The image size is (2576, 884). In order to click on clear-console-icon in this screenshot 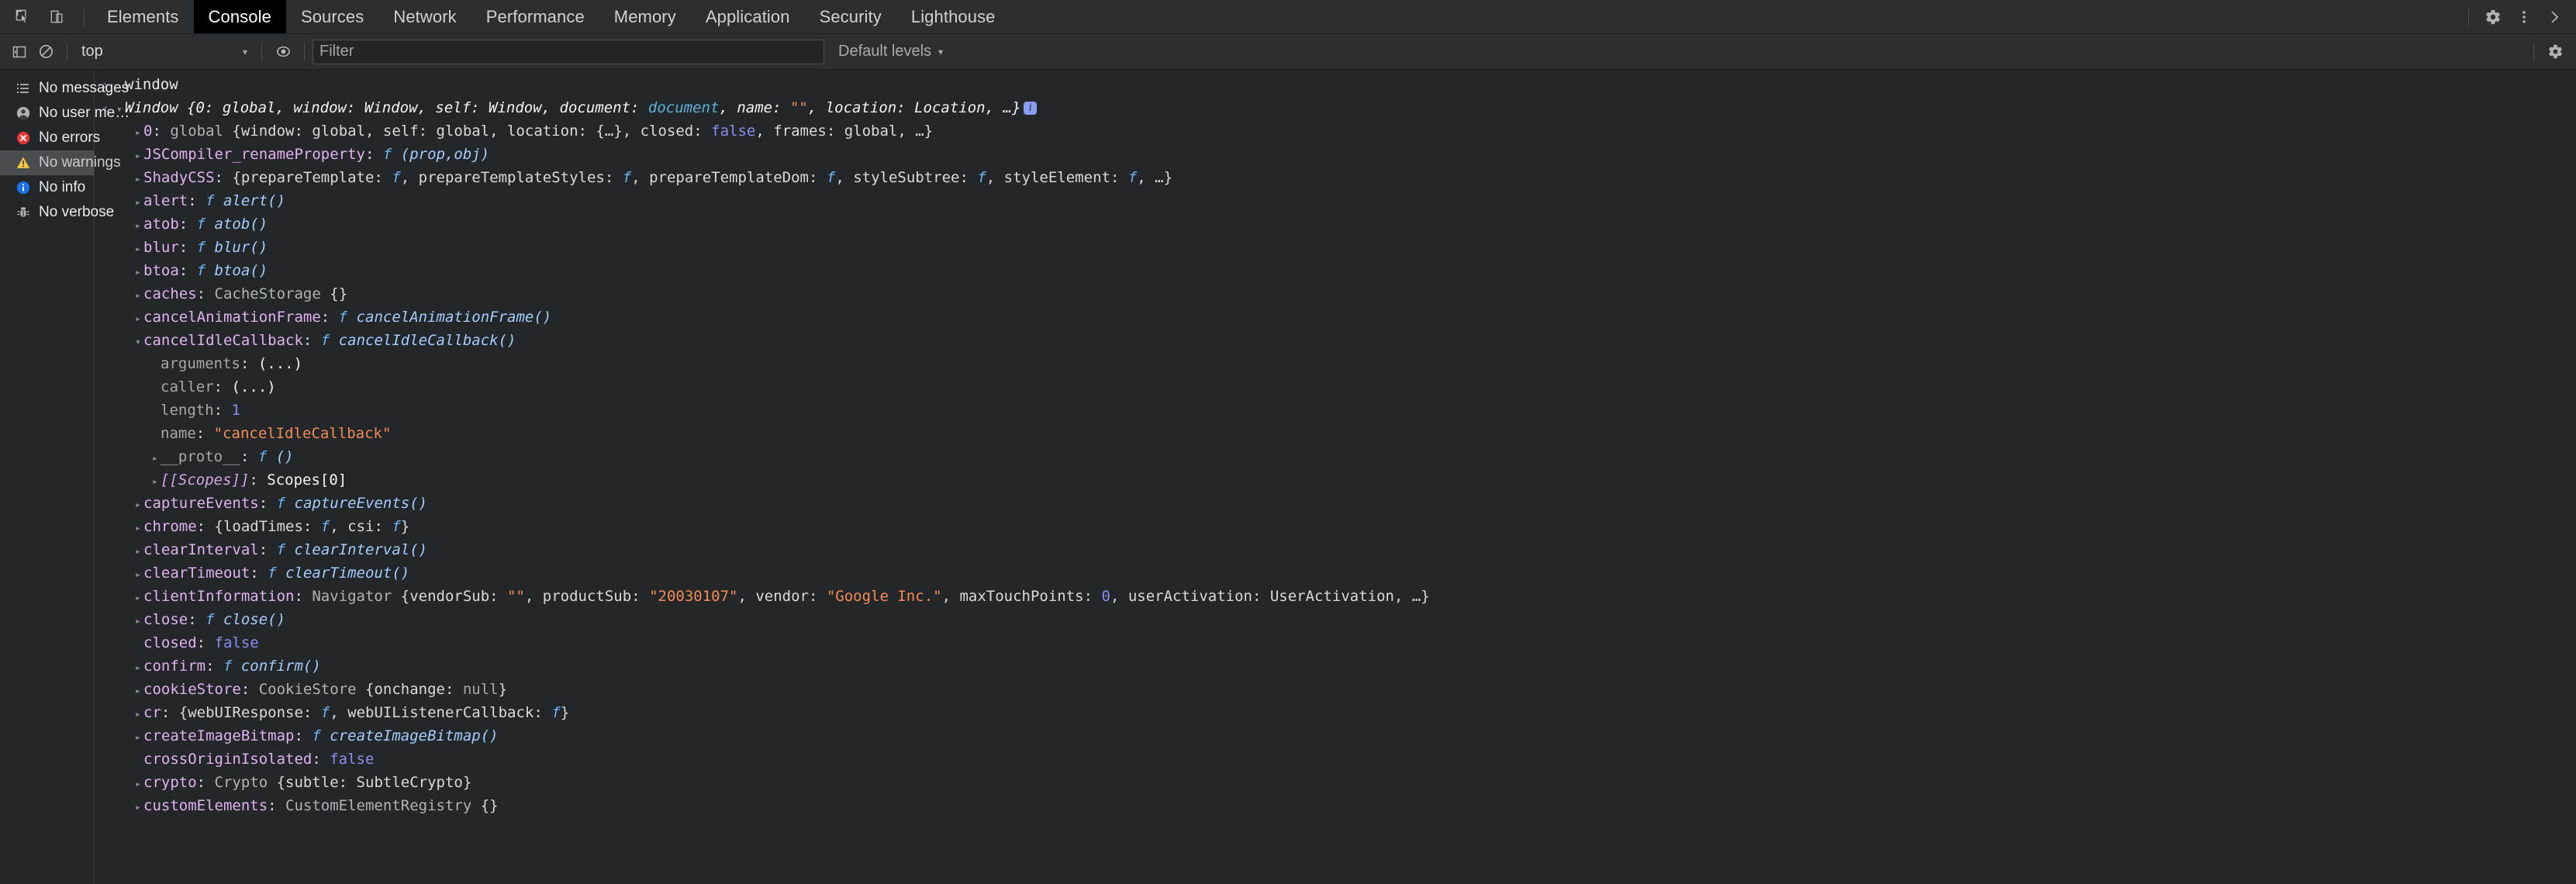, I will do `click(46, 52)`.